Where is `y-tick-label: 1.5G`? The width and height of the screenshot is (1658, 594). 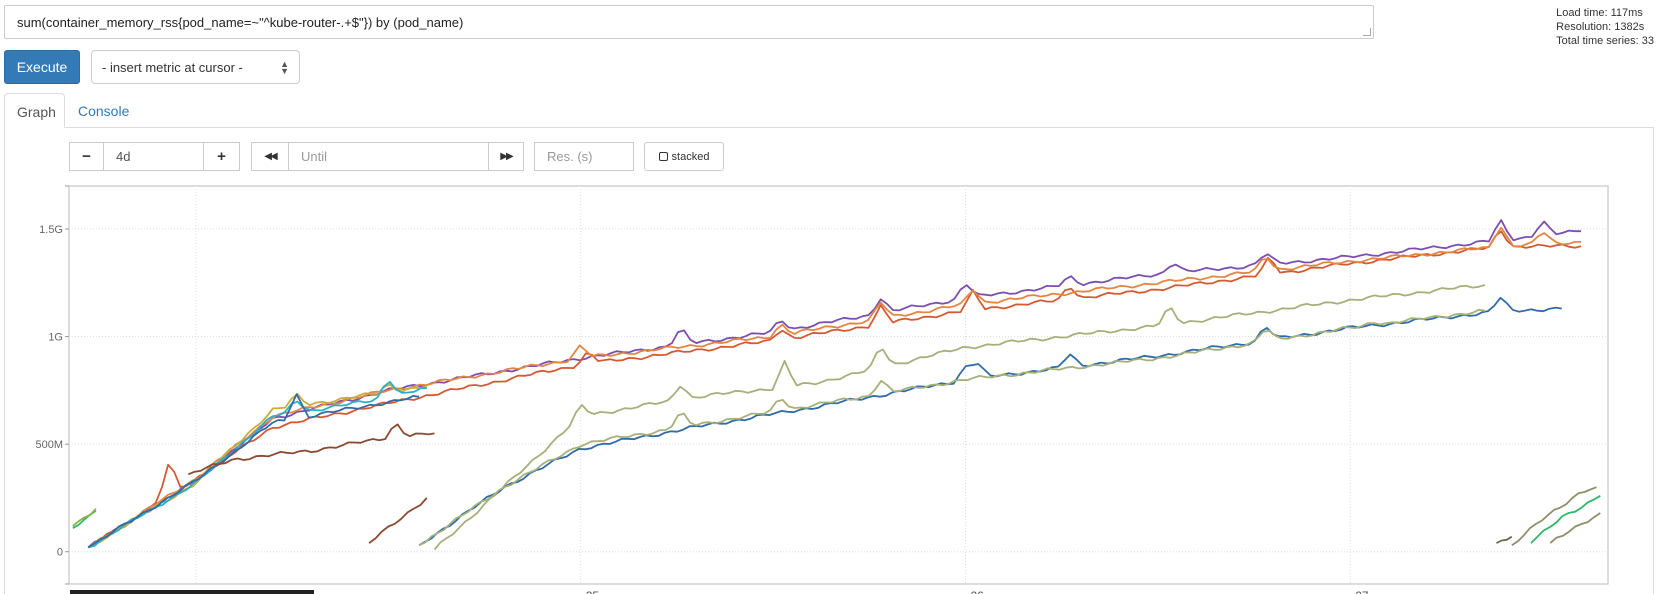
y-tick-label: 1.5G is located at coordinates (51, 230).